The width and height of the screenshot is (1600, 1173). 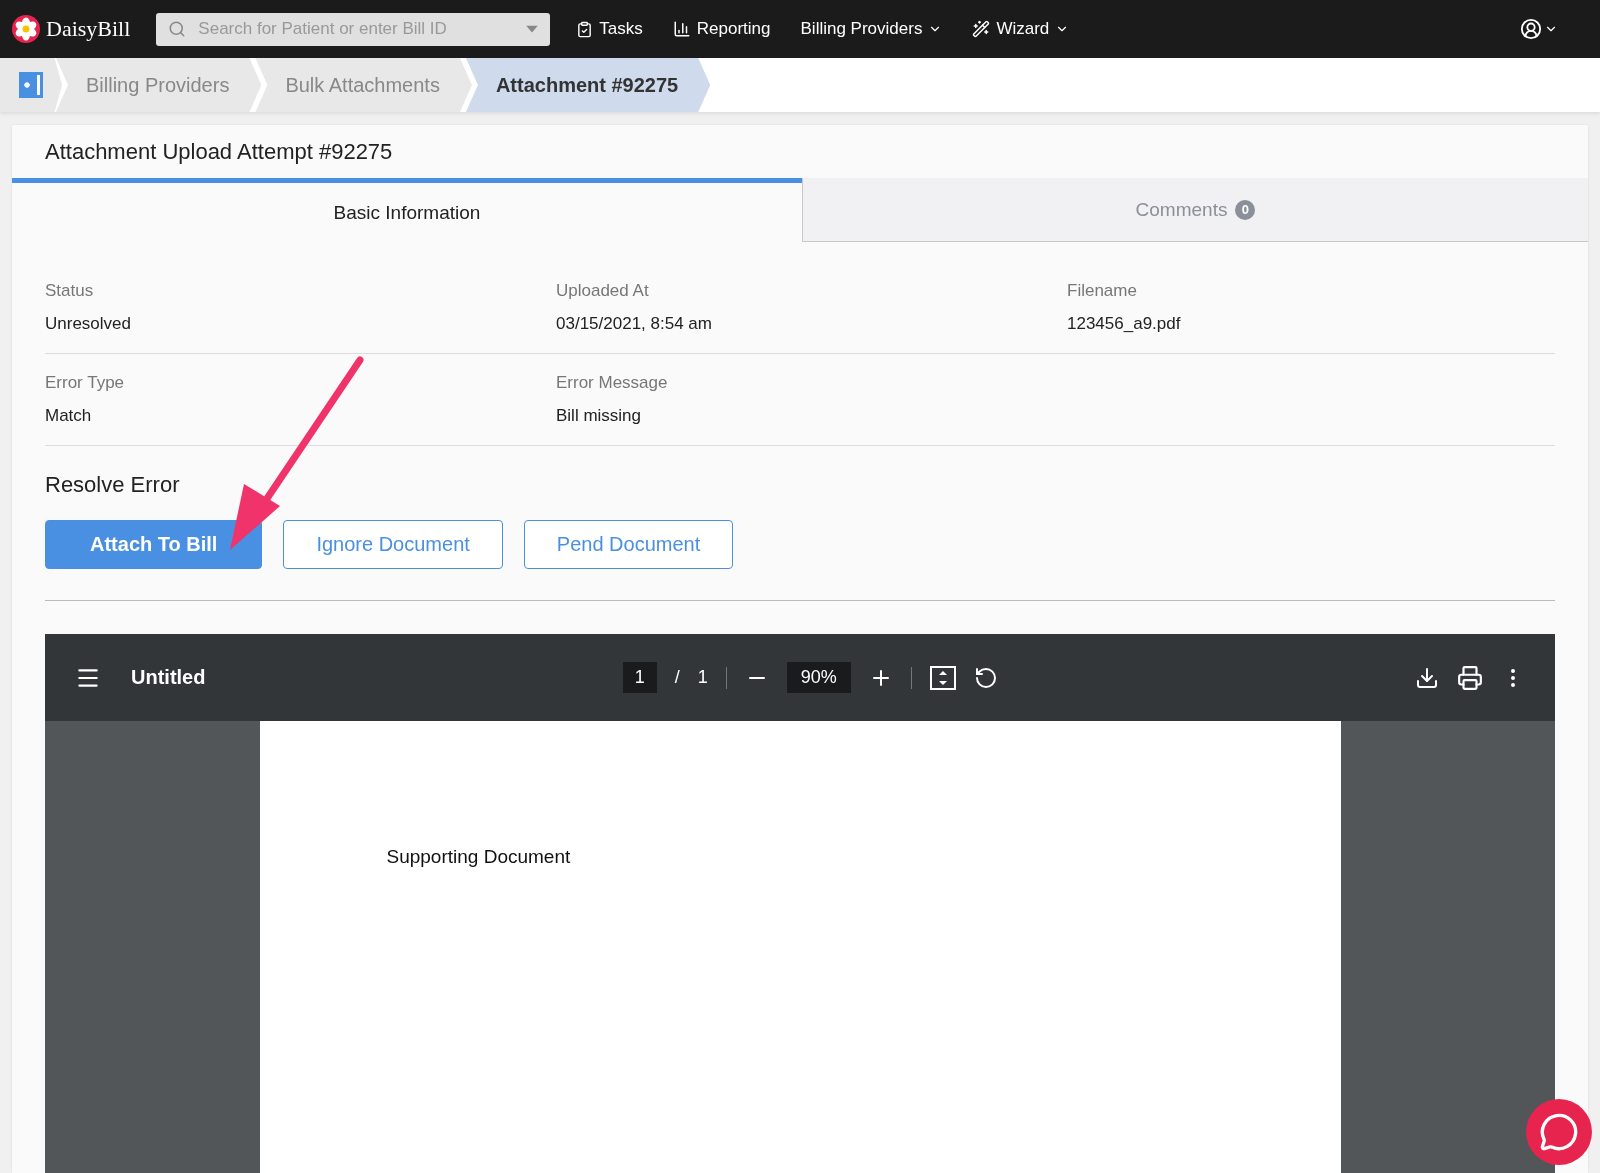 I want to click on caret-icon, so click(x=532, y=29).